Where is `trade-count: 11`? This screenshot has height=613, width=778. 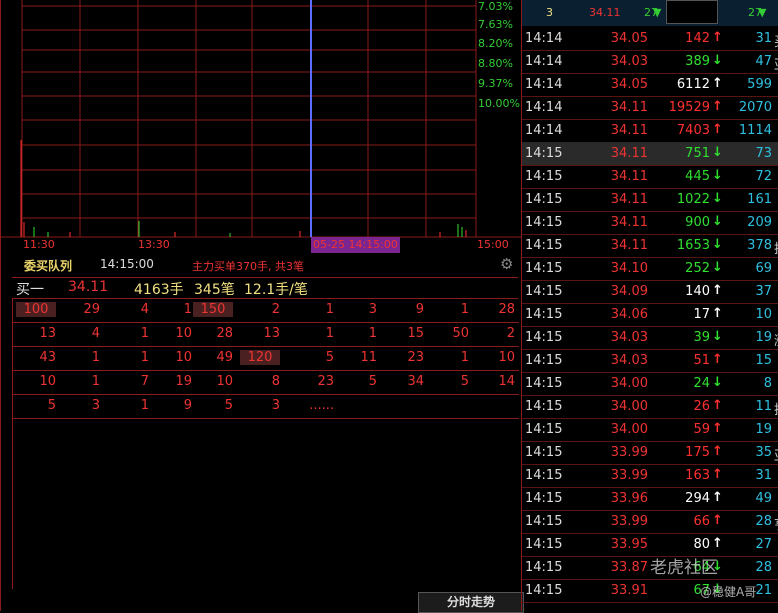
trade-count: 11 is located at coordinates (763, 406).